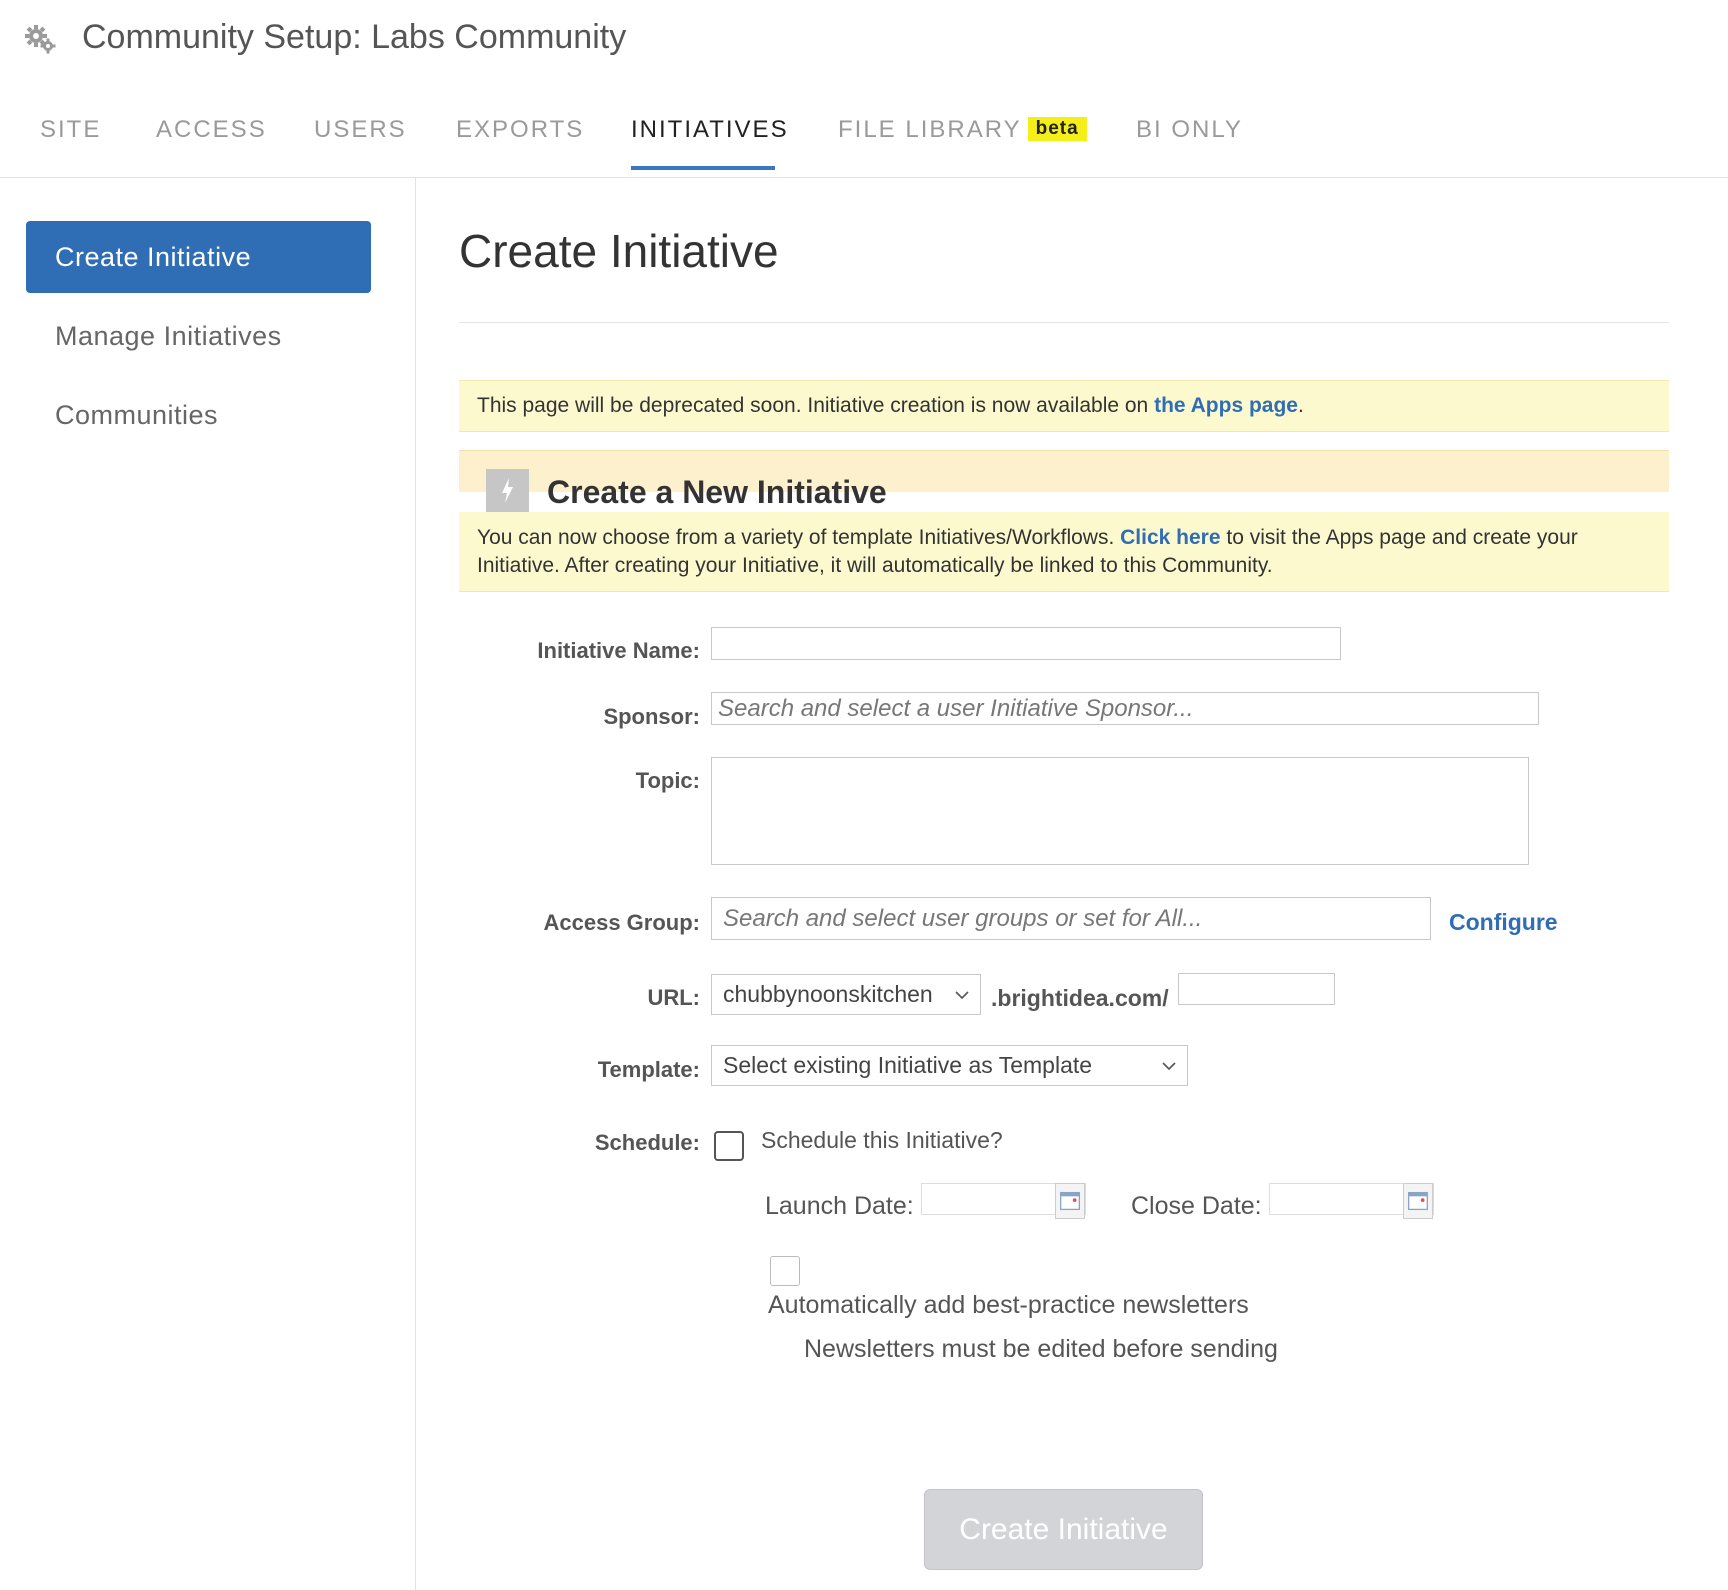  What do you see at coordinates (1196, 1206) in the screenshot?
I see `close-date-label: Close Date:` at bounding box center [1196, 1206].